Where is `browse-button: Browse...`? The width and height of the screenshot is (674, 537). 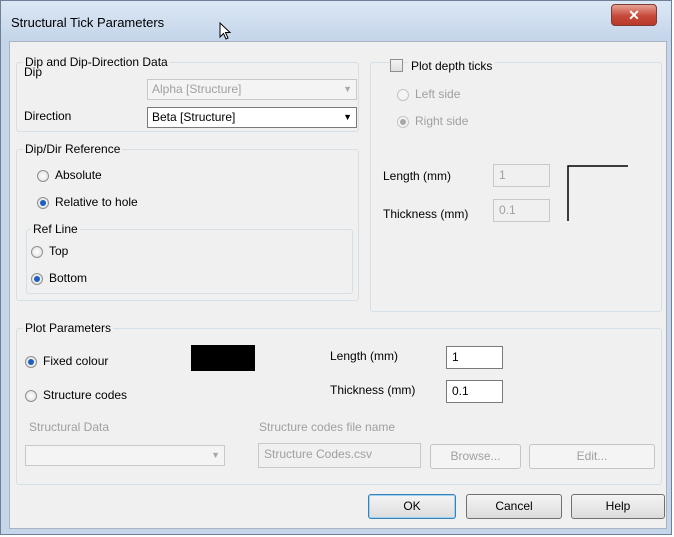
browse-button: Browse... is located at coordinates (475, 456).